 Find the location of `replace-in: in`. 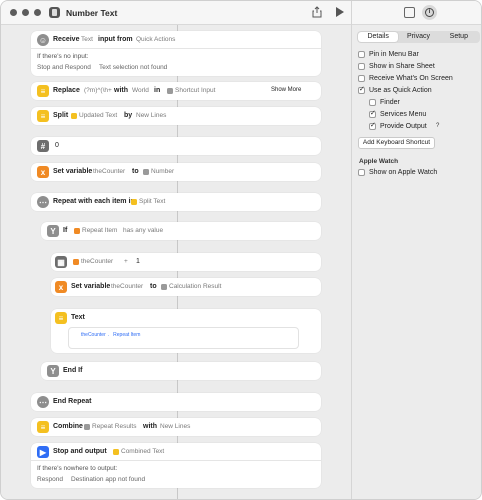

replace-in: in is located at coordinates (157, 90).